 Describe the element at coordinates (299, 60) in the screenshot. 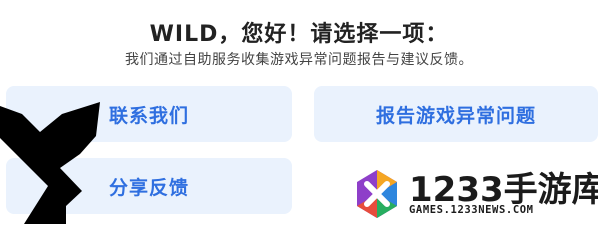

I see `page-subtitle: 我们通过自助服务收集游戏异常问题报告与建议反馈。` at that location.